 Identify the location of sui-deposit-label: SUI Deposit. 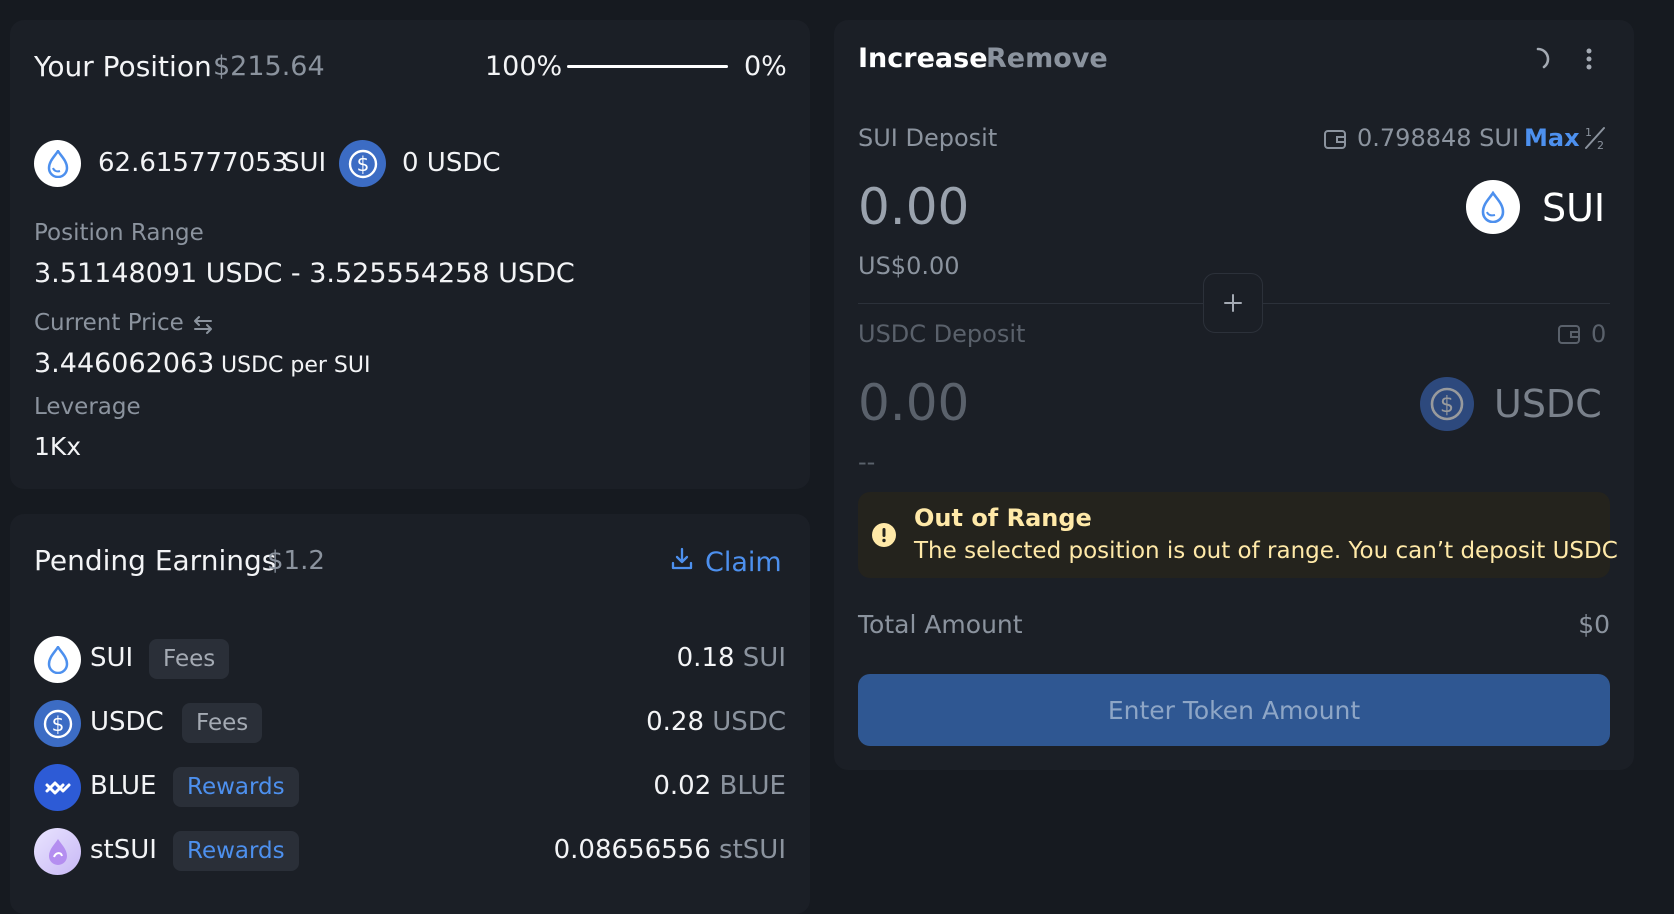
(928, 138).